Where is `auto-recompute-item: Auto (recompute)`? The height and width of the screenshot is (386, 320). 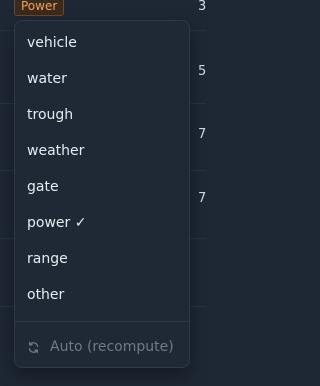 auto-recompute-item: Auto (recompute) is located at coordinates (102, 347).